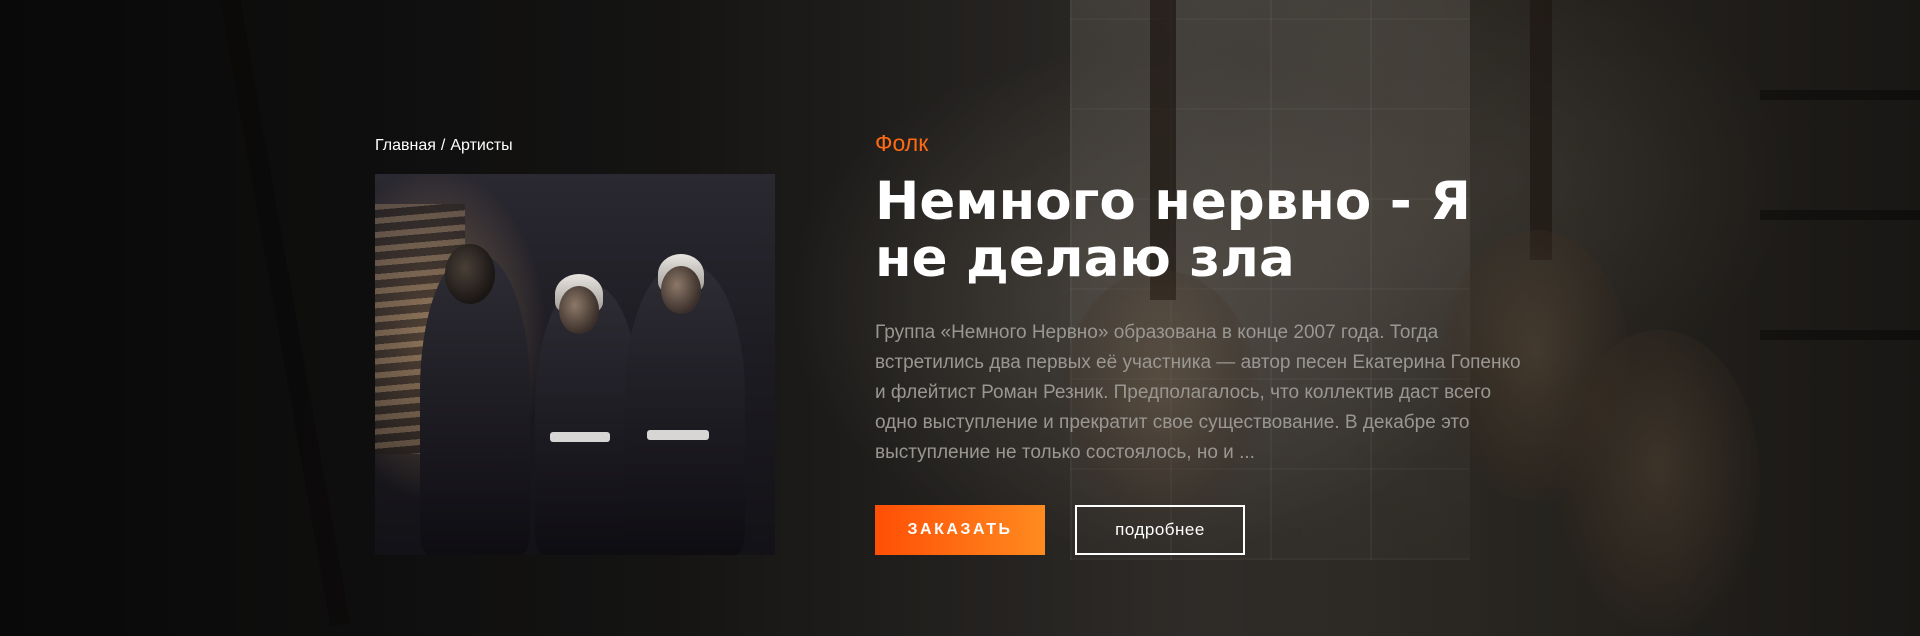 Image resolution: width=1920 pixels, height=636 pixels. I want to click on breadcrumb: Главная / Артисты, so click(444, 146).